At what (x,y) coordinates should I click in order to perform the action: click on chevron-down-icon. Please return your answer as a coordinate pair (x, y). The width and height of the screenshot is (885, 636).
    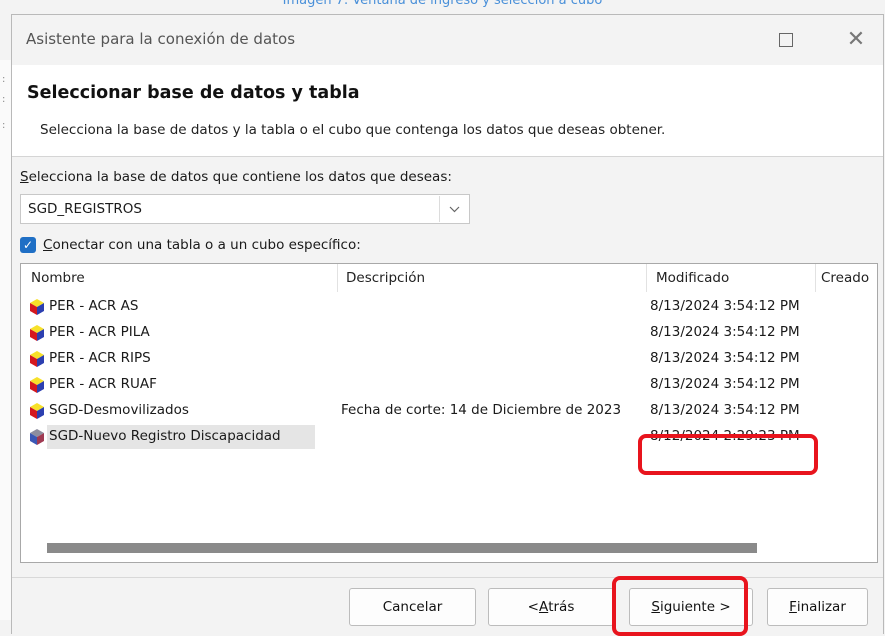
    Looking at the image, I should click on (453, 209).